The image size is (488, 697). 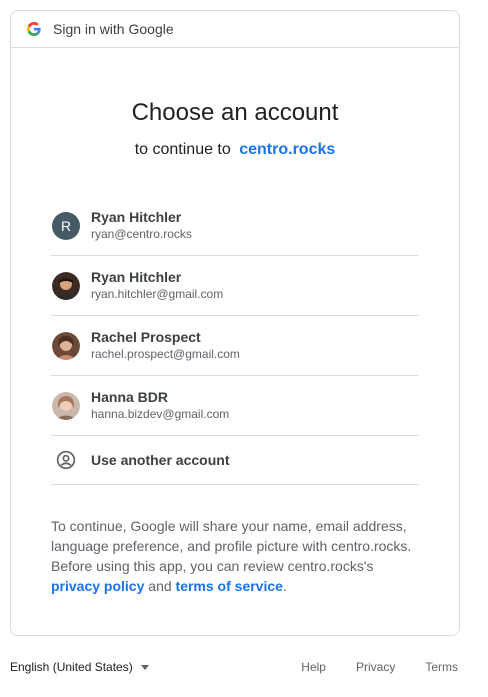 I want to click on account-name: Hanna BDR, so click(x=130, y=397).